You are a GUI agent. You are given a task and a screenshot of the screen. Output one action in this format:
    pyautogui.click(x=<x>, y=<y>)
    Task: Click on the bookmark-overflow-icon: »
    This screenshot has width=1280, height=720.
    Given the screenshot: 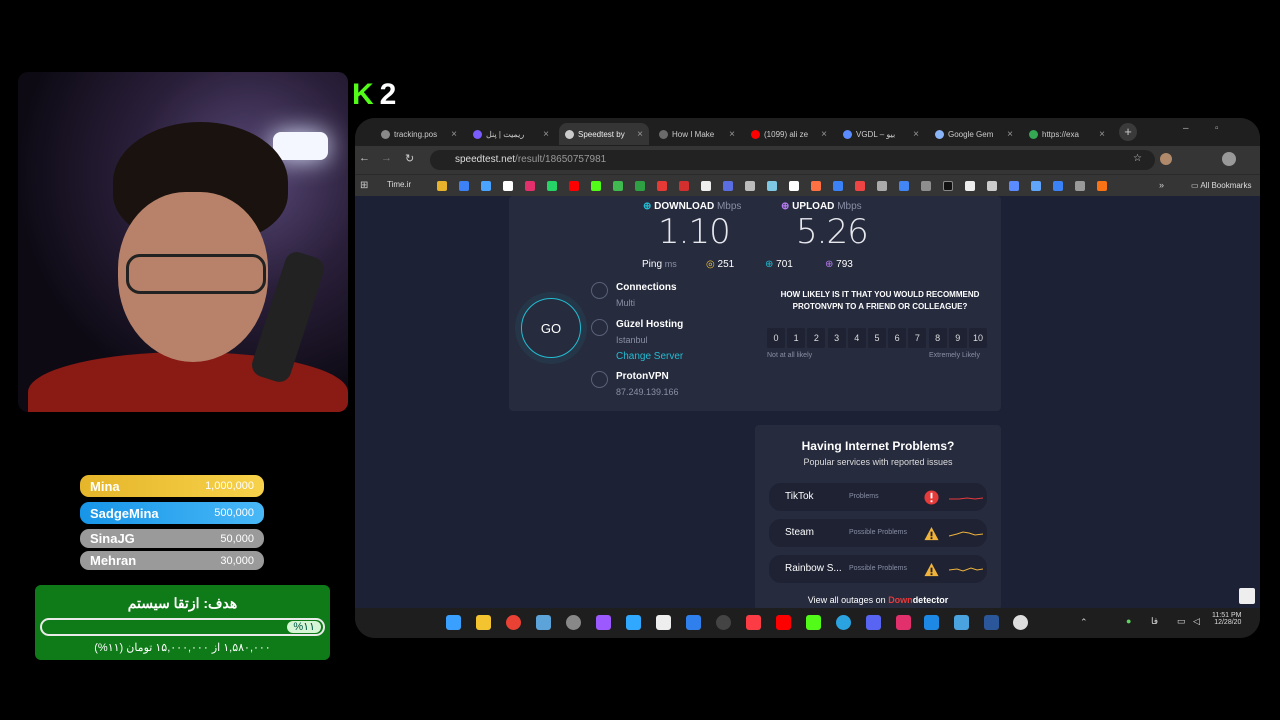 What is the action you would take?
    pyautogui.click(x=1161, y=185)
    